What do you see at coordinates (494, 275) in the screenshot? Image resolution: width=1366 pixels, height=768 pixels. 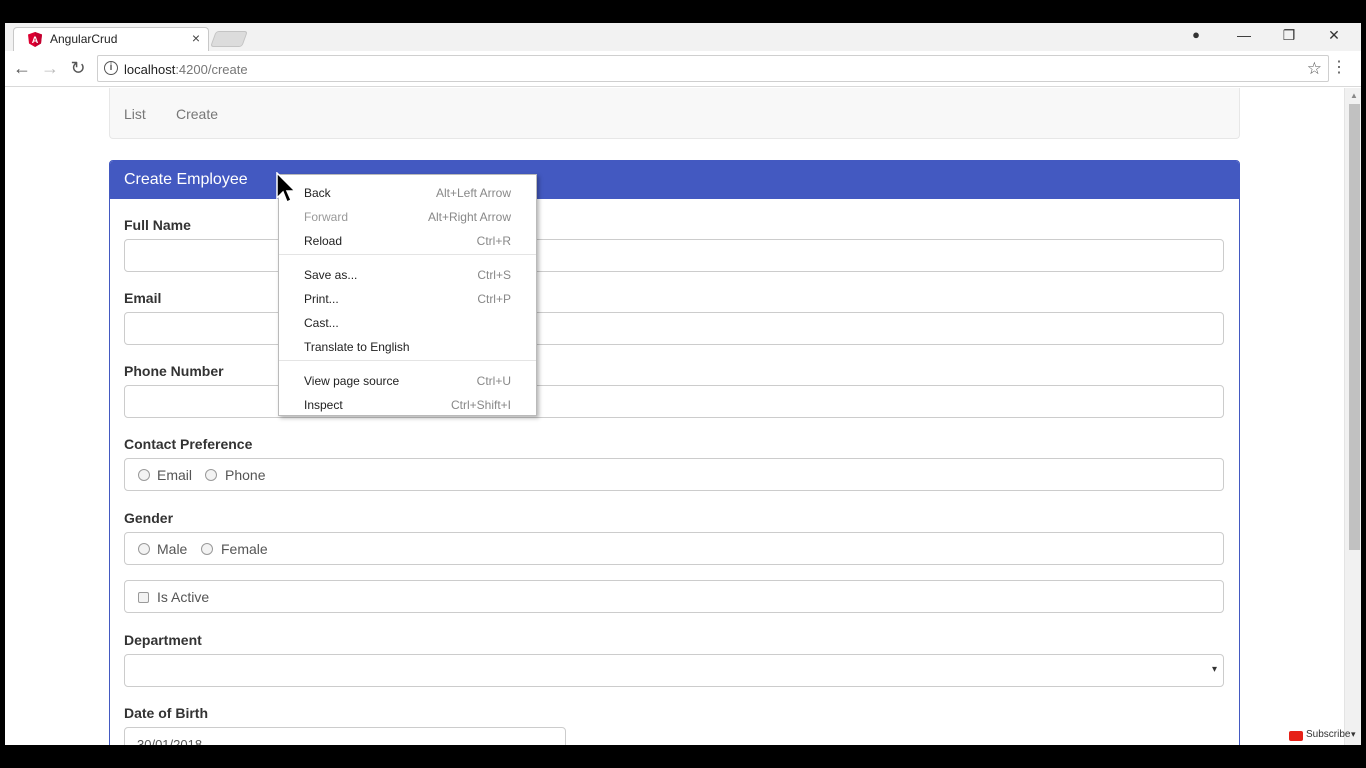 I see `ctx-save-as-shortcut: Ctrl+S` at bounding box center [494, 275].